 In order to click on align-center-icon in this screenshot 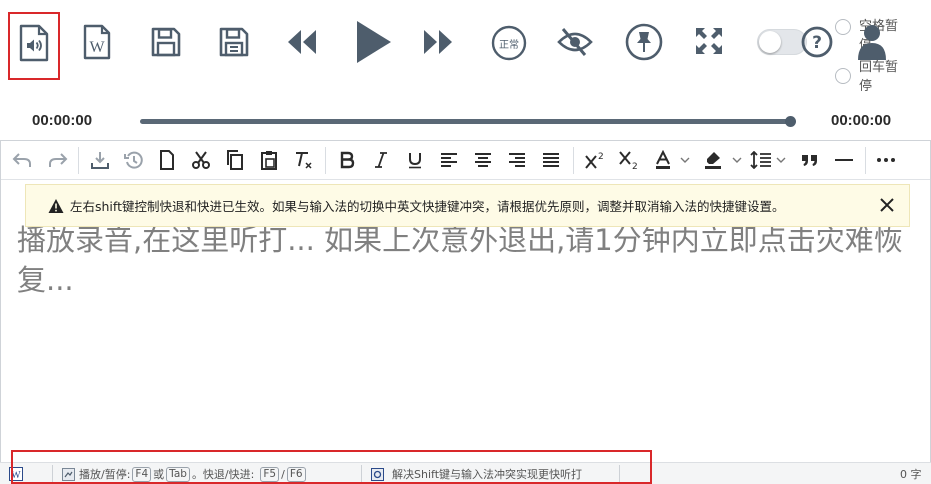, I will do `click(483, 160)`.